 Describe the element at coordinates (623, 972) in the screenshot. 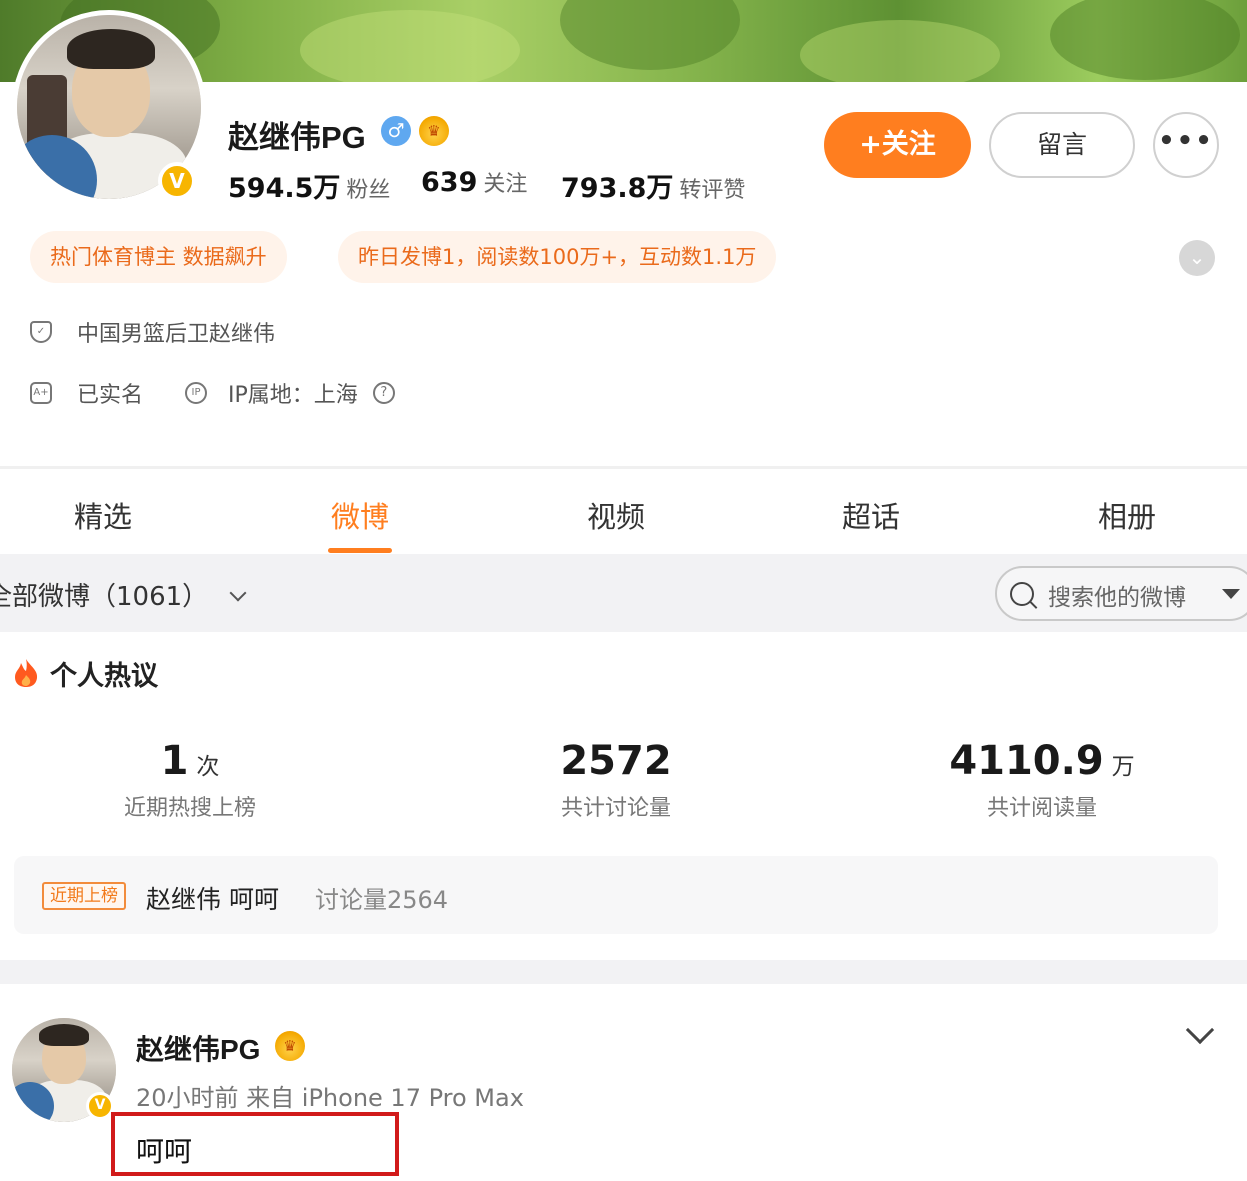

I see `section-gap` at that location.